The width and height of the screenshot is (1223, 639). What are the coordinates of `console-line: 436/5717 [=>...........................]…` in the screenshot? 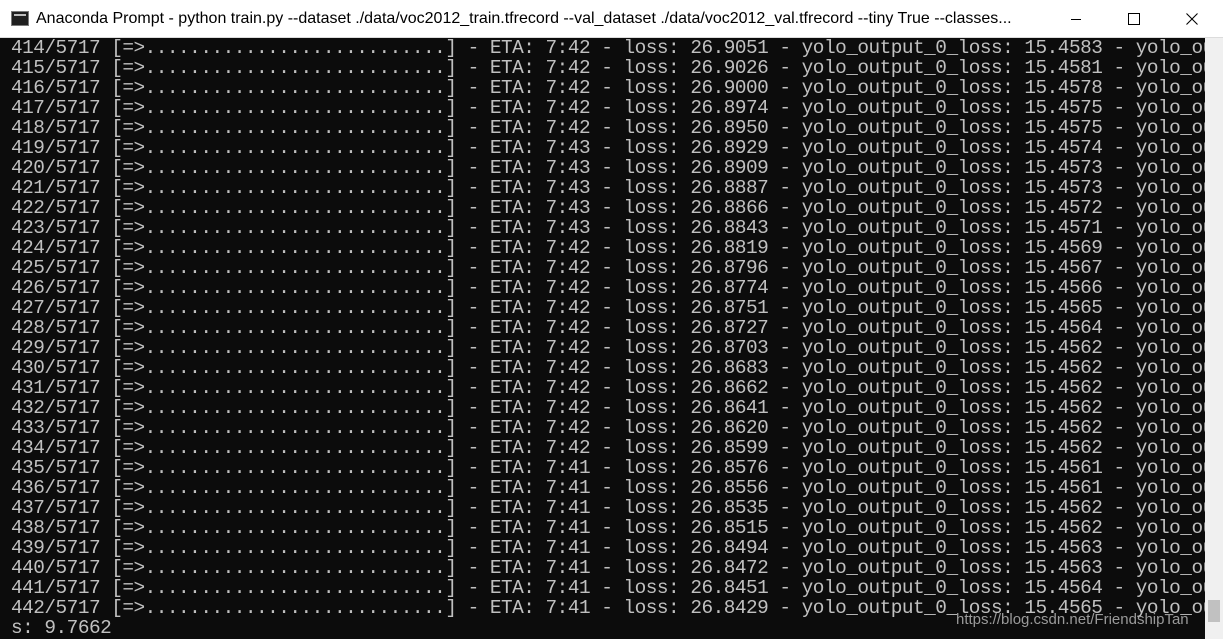 It's located at (608, 488).